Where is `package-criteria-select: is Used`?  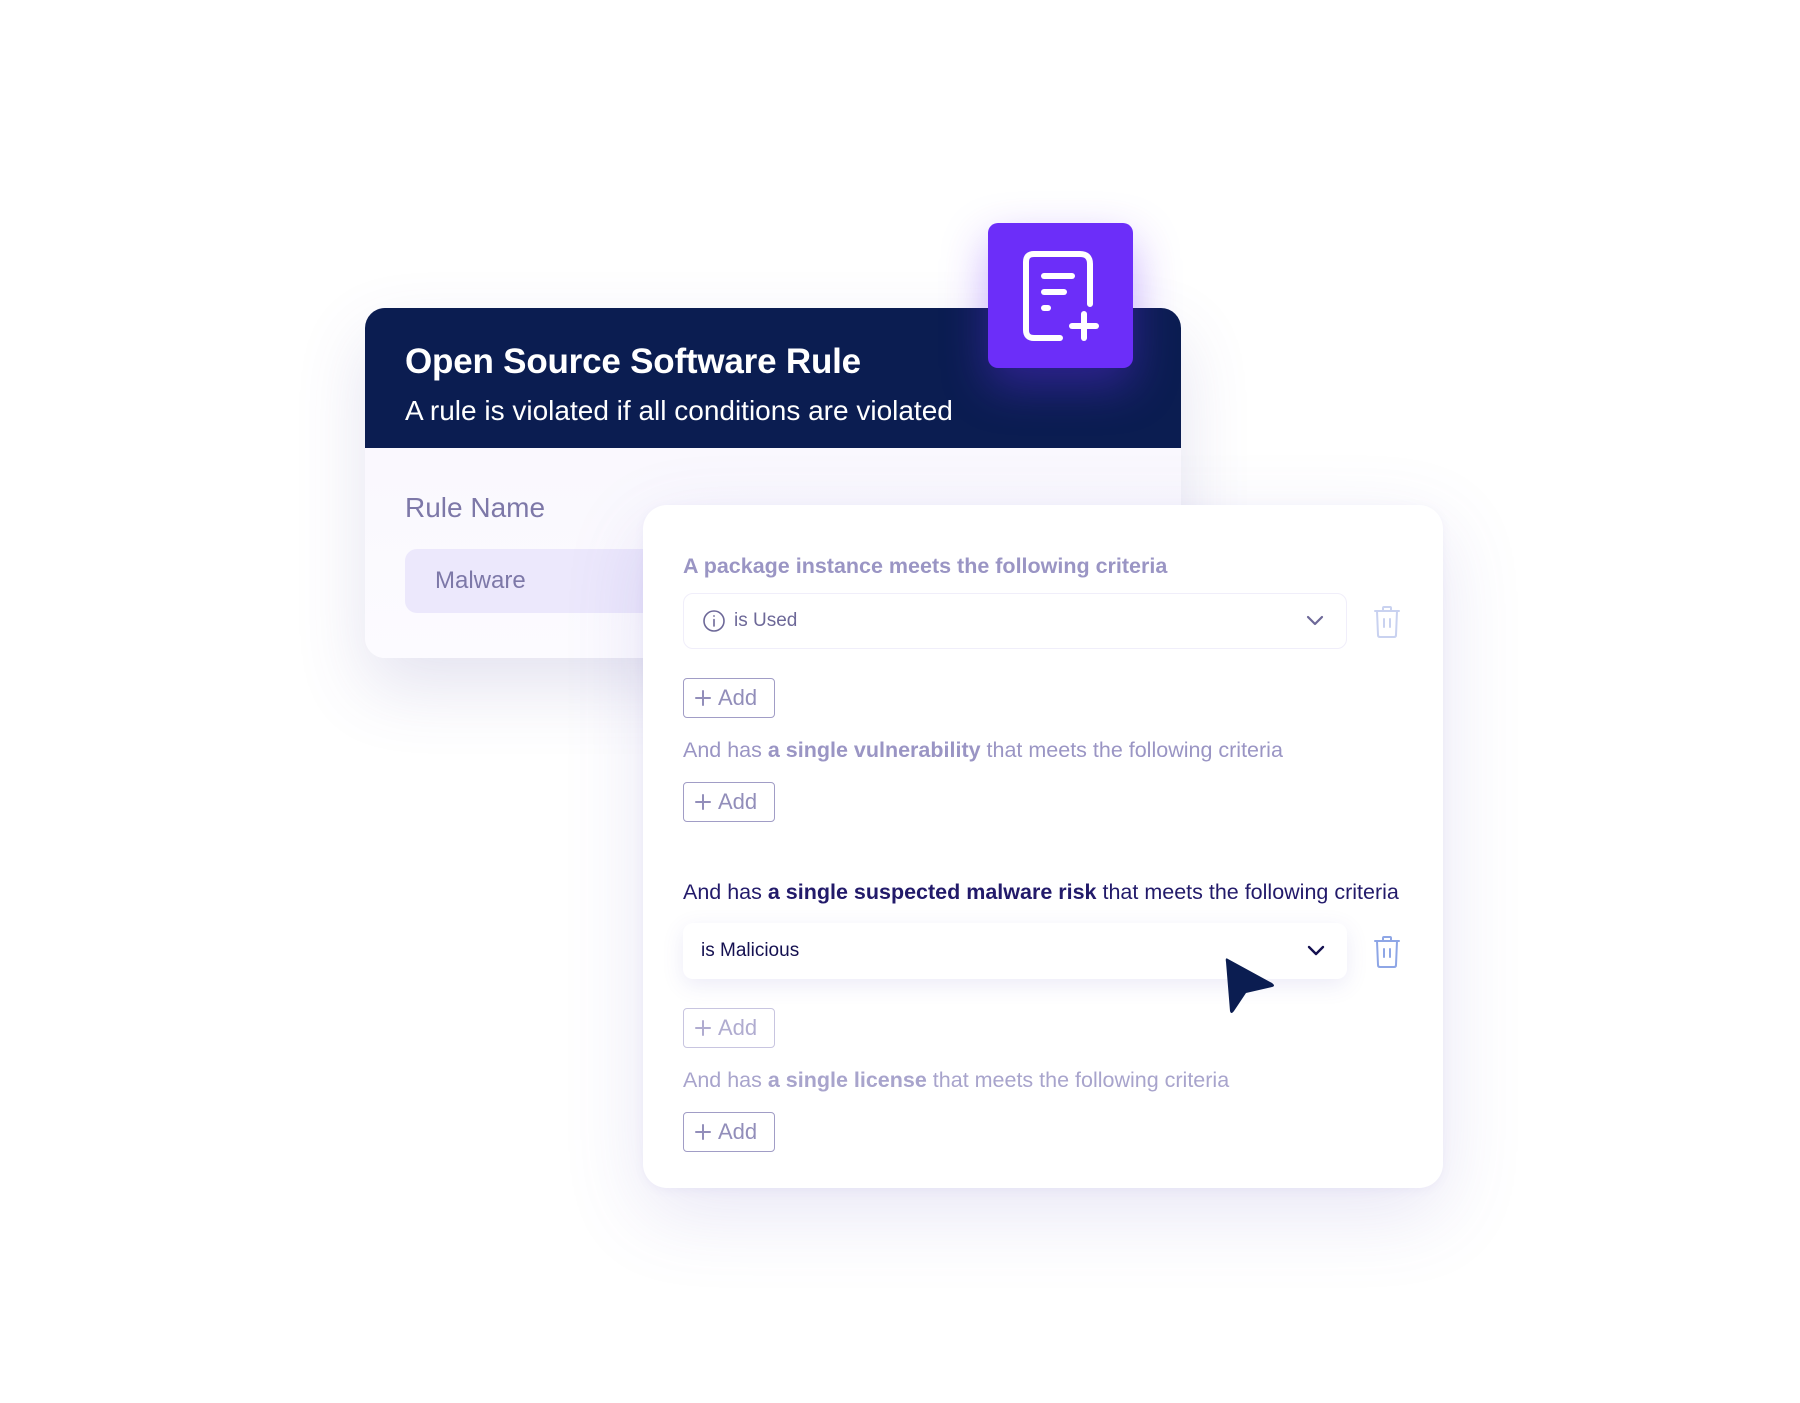
package-criteria-select: is Used is located at coordinates (1015, 621).